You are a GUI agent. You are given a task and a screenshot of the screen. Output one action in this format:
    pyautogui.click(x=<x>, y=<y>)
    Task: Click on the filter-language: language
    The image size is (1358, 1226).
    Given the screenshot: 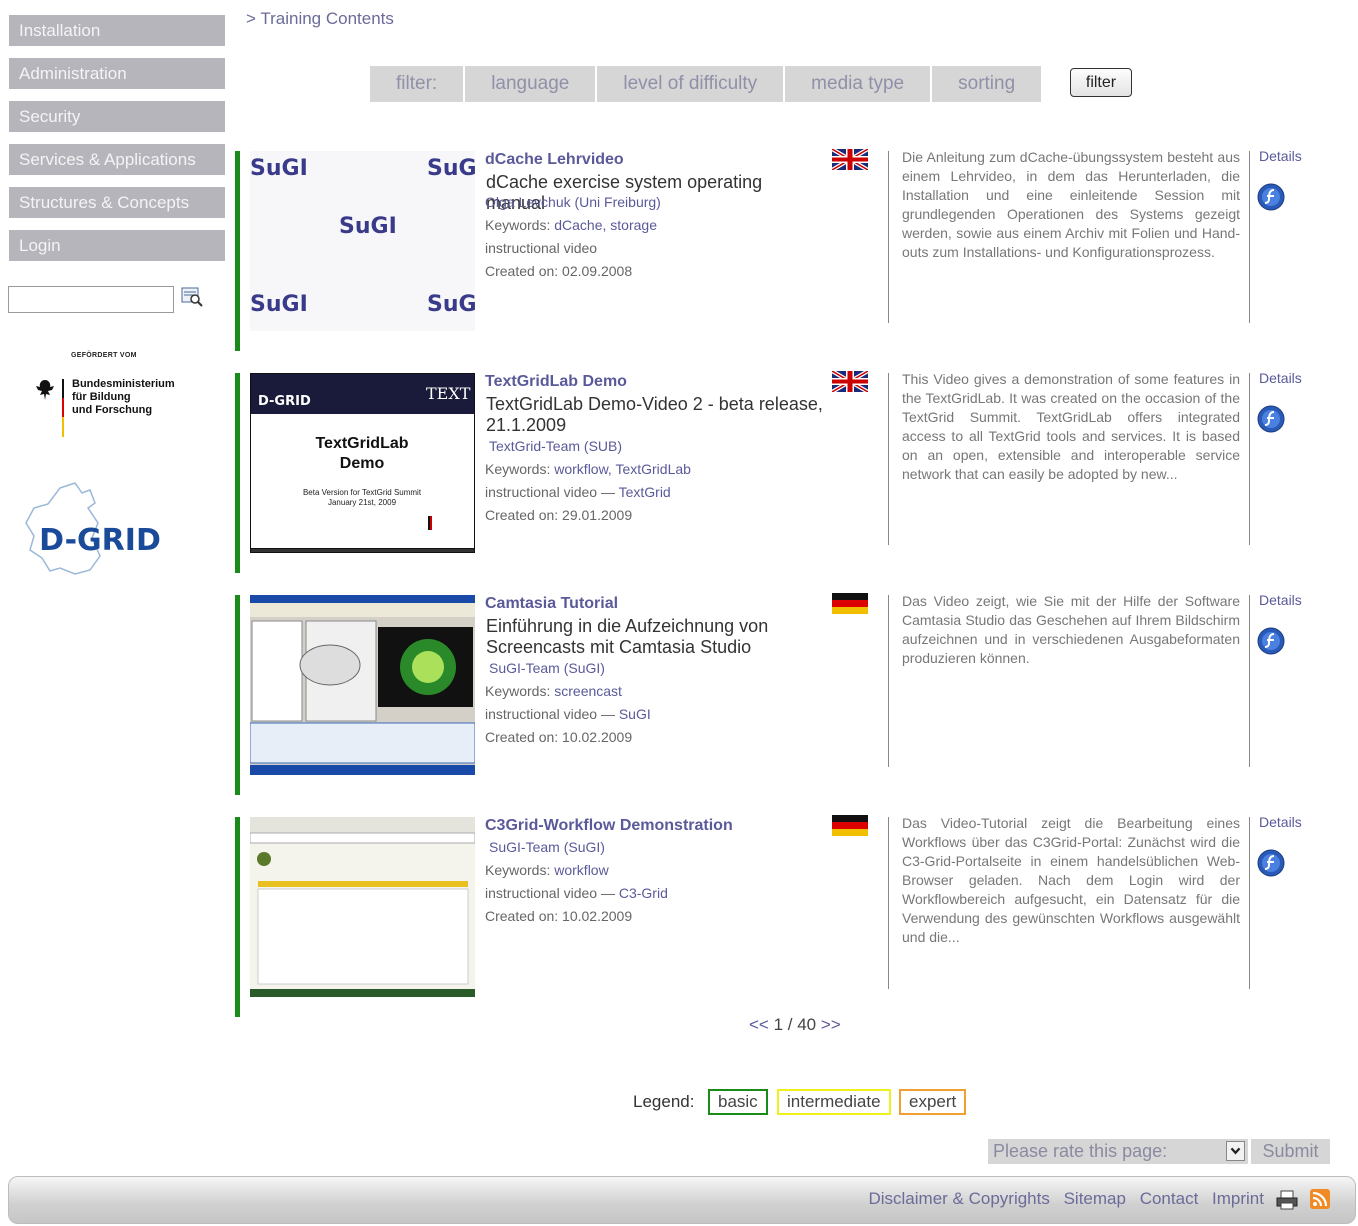 What is the action you would take?
    pyautogui.click(x=531, y=84)
    